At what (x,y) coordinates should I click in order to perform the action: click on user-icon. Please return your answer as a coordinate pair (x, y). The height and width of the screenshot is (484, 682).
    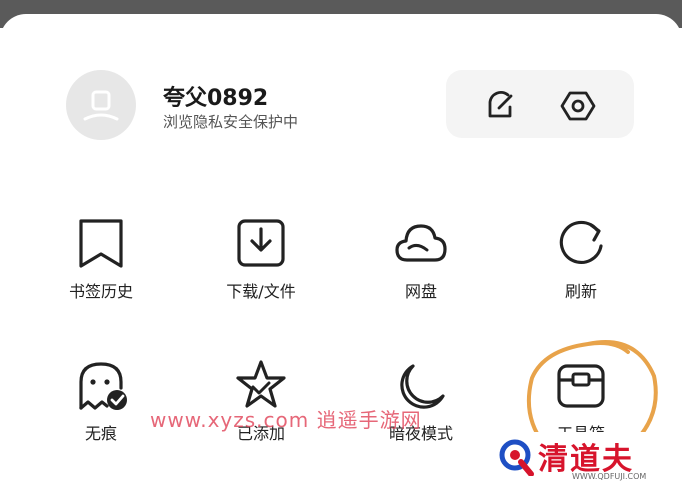
    Looking at the image, I should click on (101, 105).